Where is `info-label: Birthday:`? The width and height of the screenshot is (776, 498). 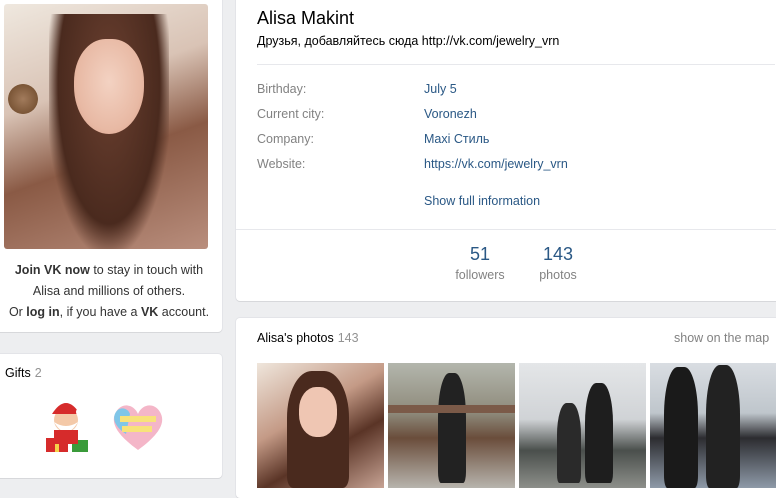
info-label: Birthday: is located at coordinates (282, 89).